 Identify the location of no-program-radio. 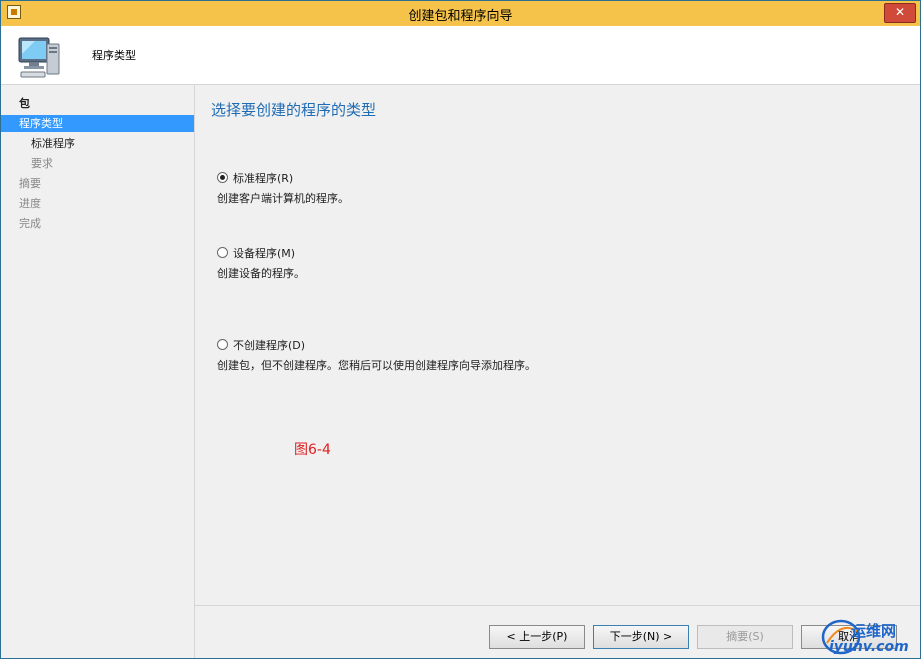
(222, 344).